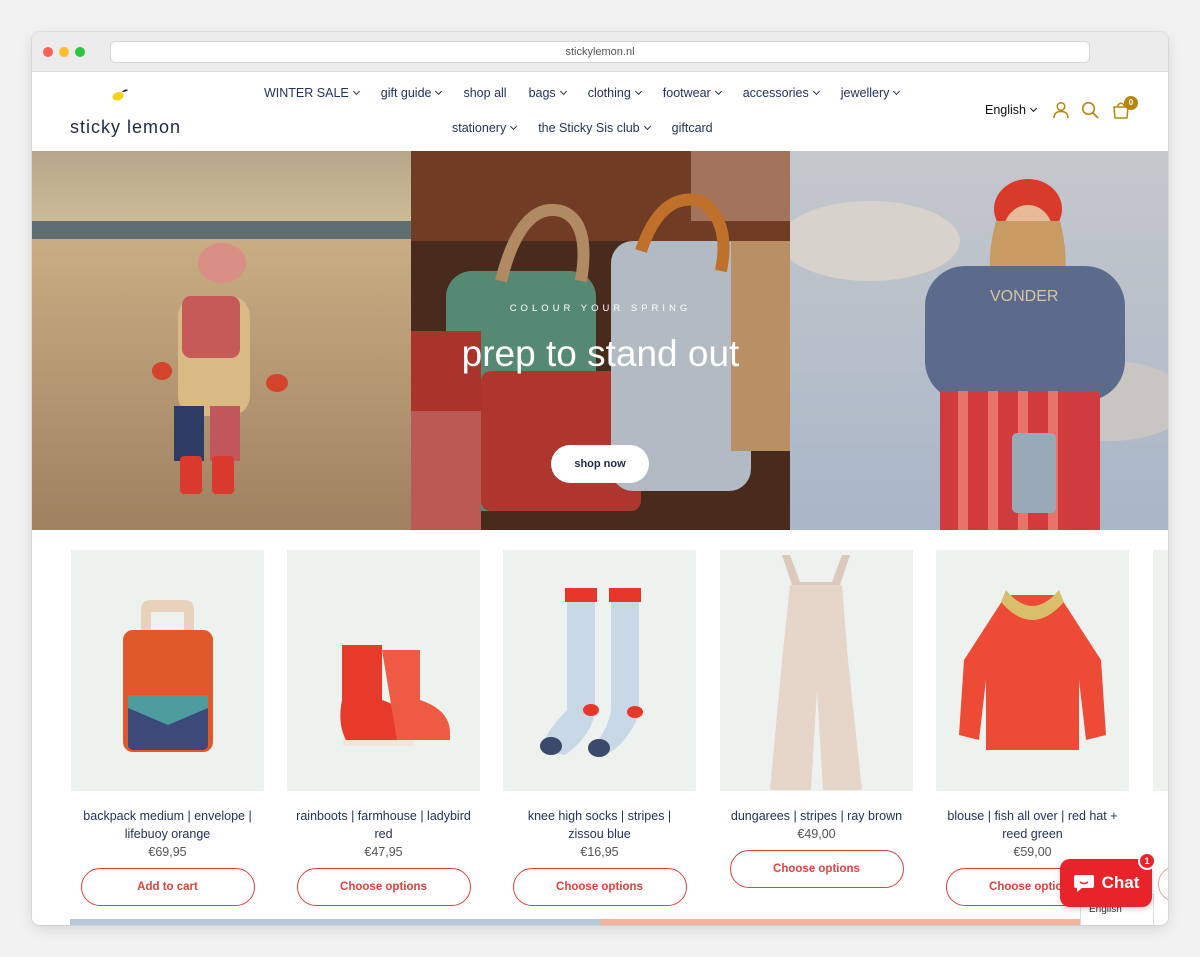 The image size is (1200, 957). I want to click on nav-item-label: accessories, so click(775, 93).